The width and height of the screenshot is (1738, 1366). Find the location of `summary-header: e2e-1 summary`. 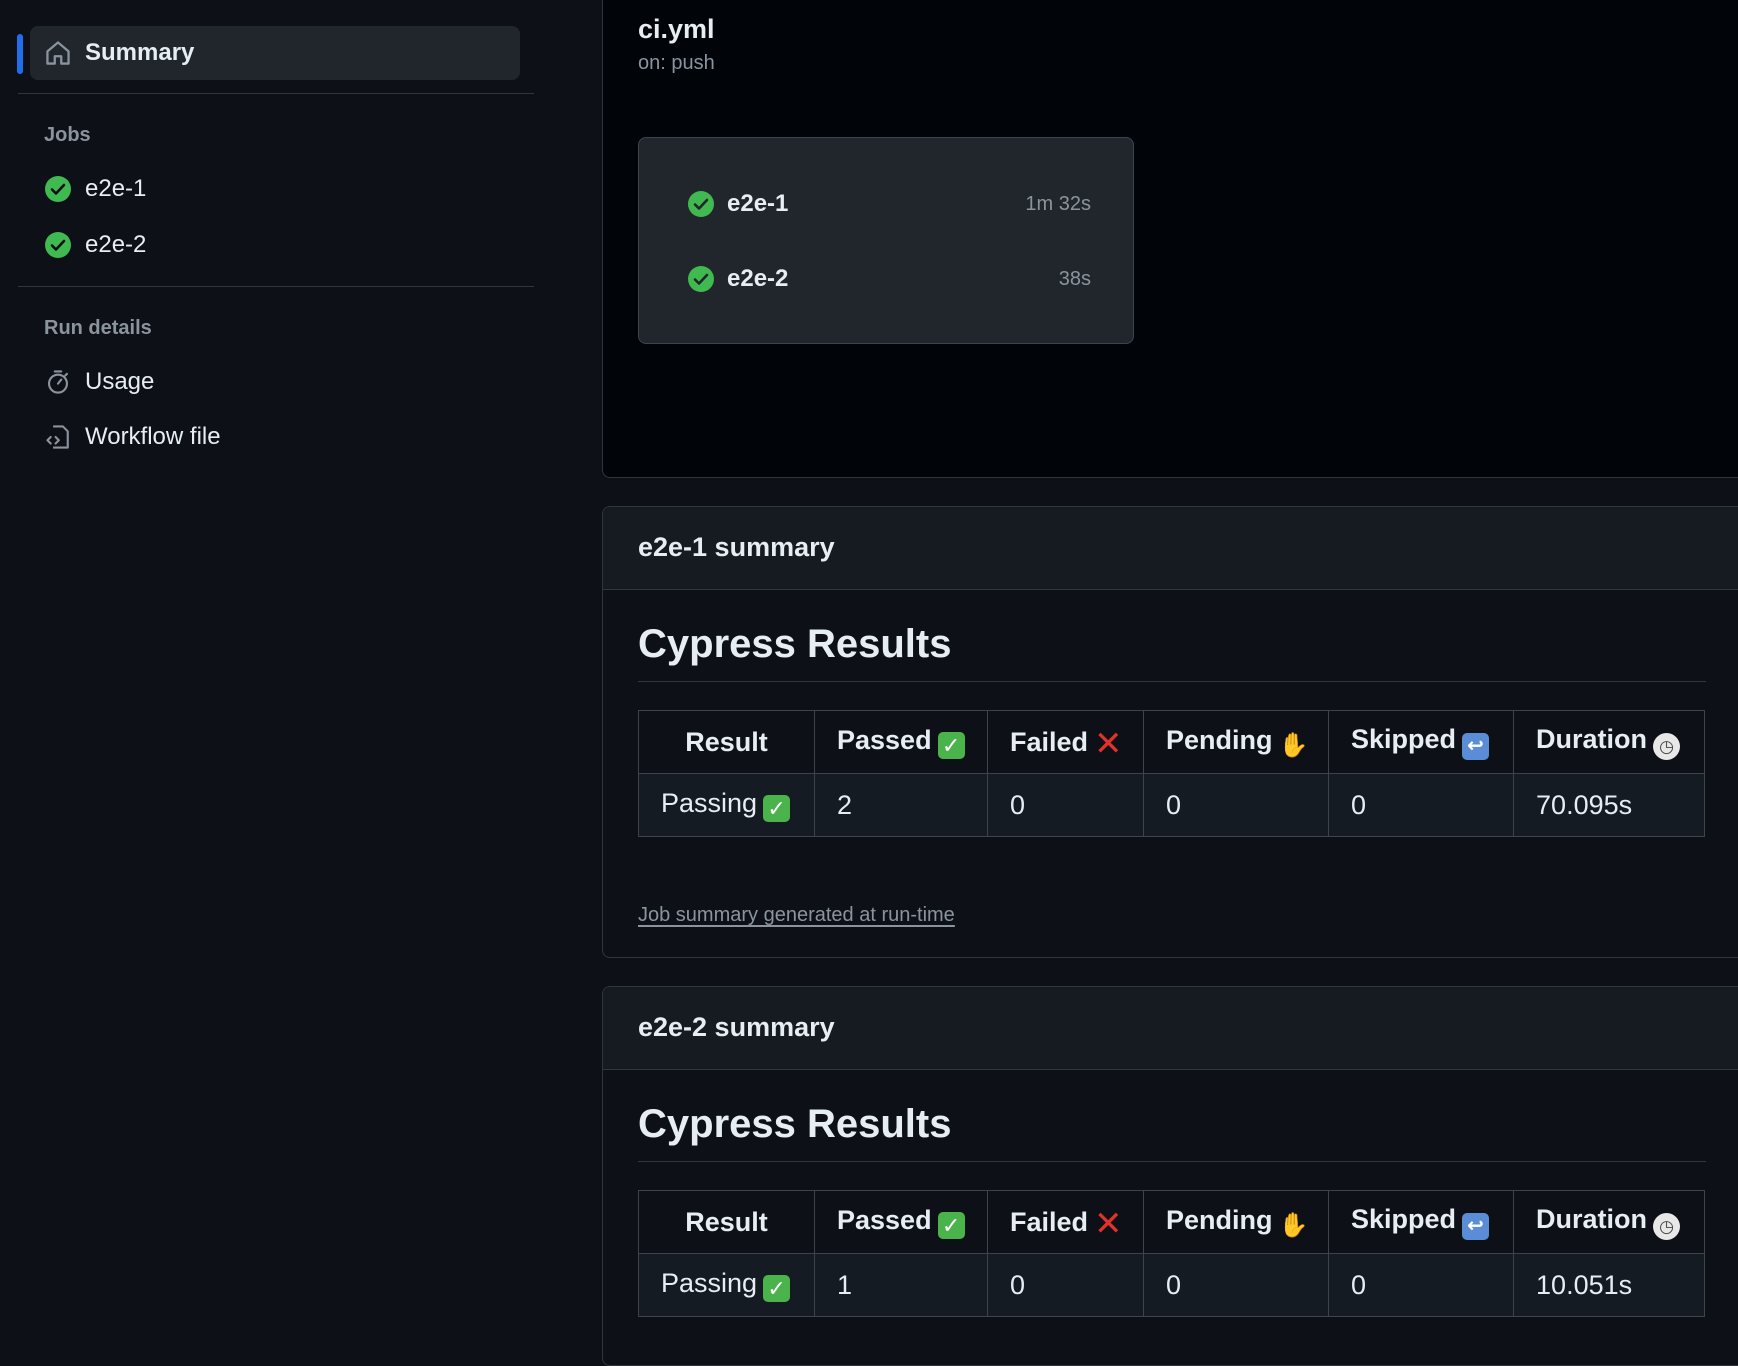

summary-header: e2e-1 summary is located at coordinates (1170, 548).